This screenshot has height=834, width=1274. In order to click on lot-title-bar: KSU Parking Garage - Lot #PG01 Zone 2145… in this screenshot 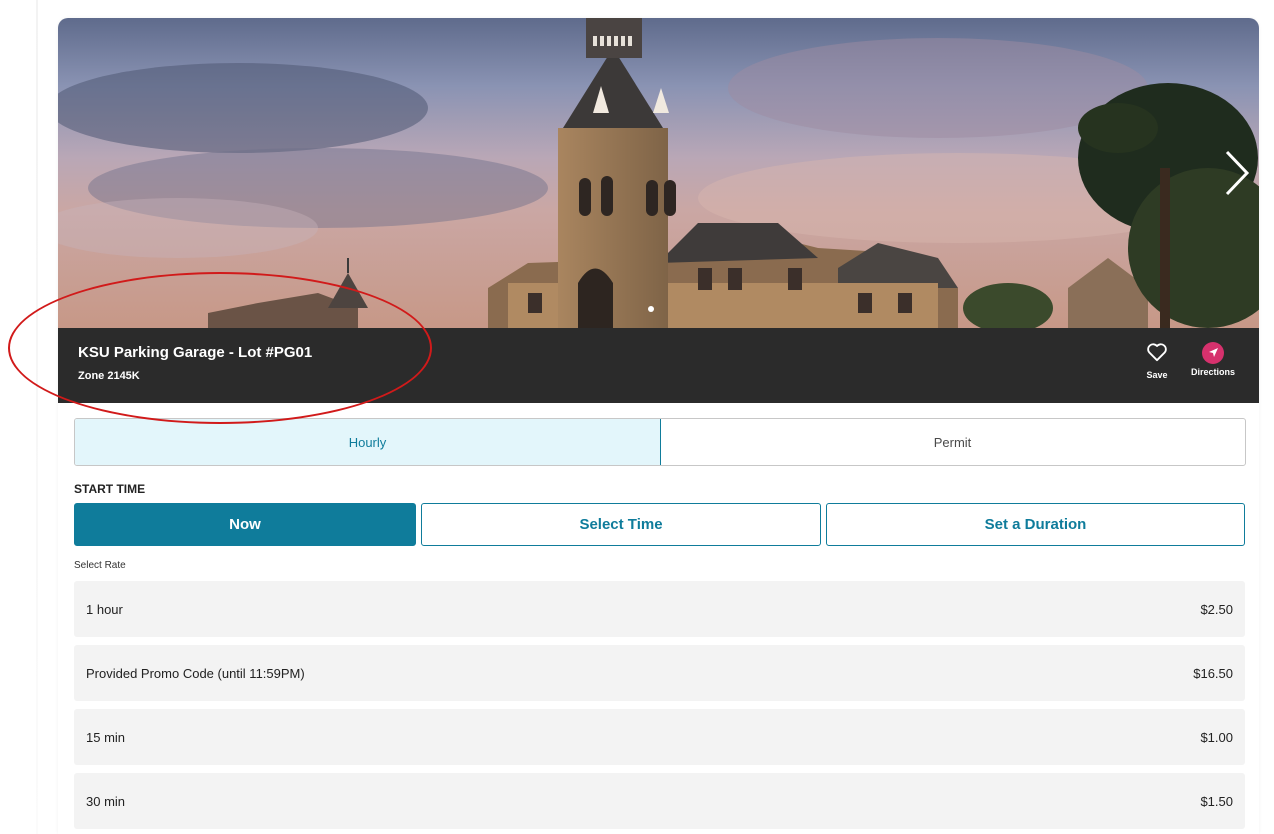, I will do `click(658, 365)`.